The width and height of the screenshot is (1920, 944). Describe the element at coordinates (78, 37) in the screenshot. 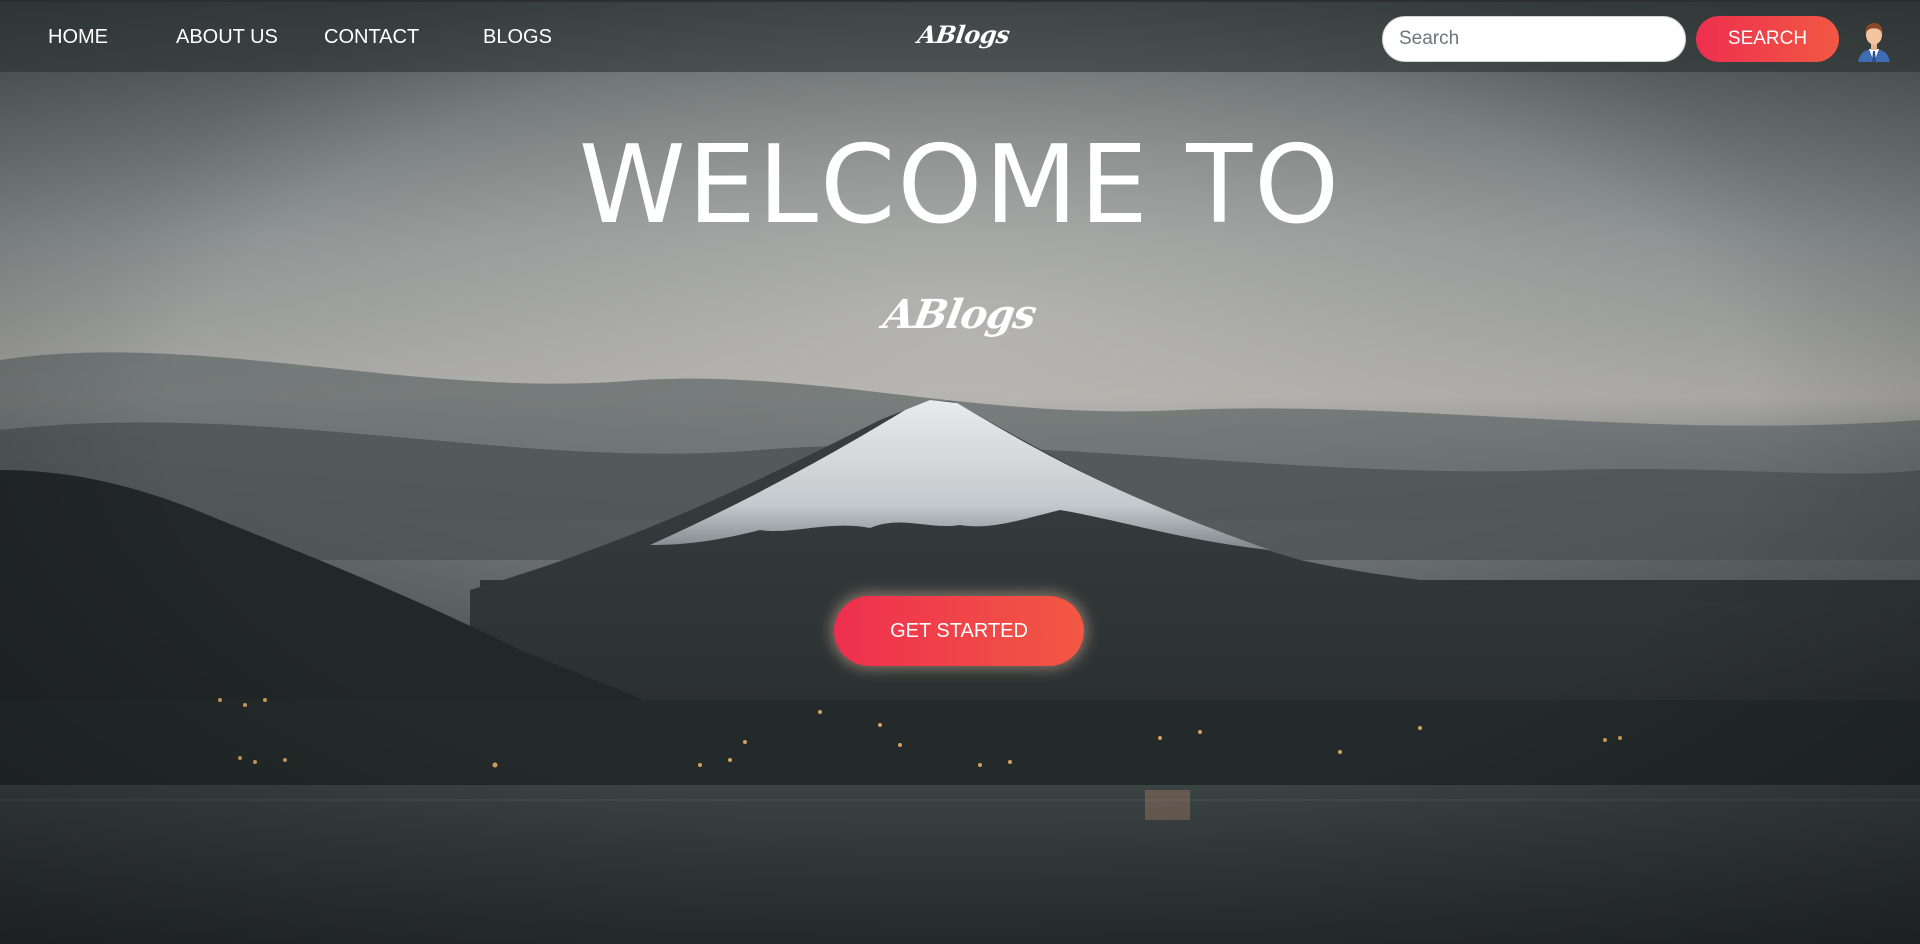

I see `nav-link-home: HOME` at that location.